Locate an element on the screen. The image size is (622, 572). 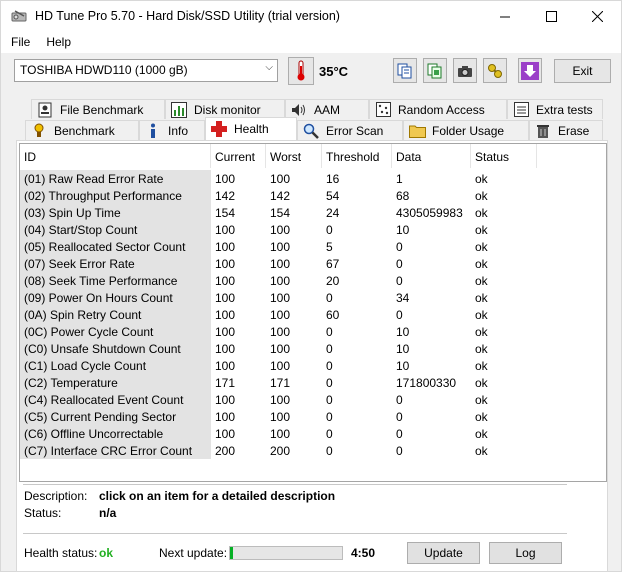
close-button is located at coordinates (597, 16).